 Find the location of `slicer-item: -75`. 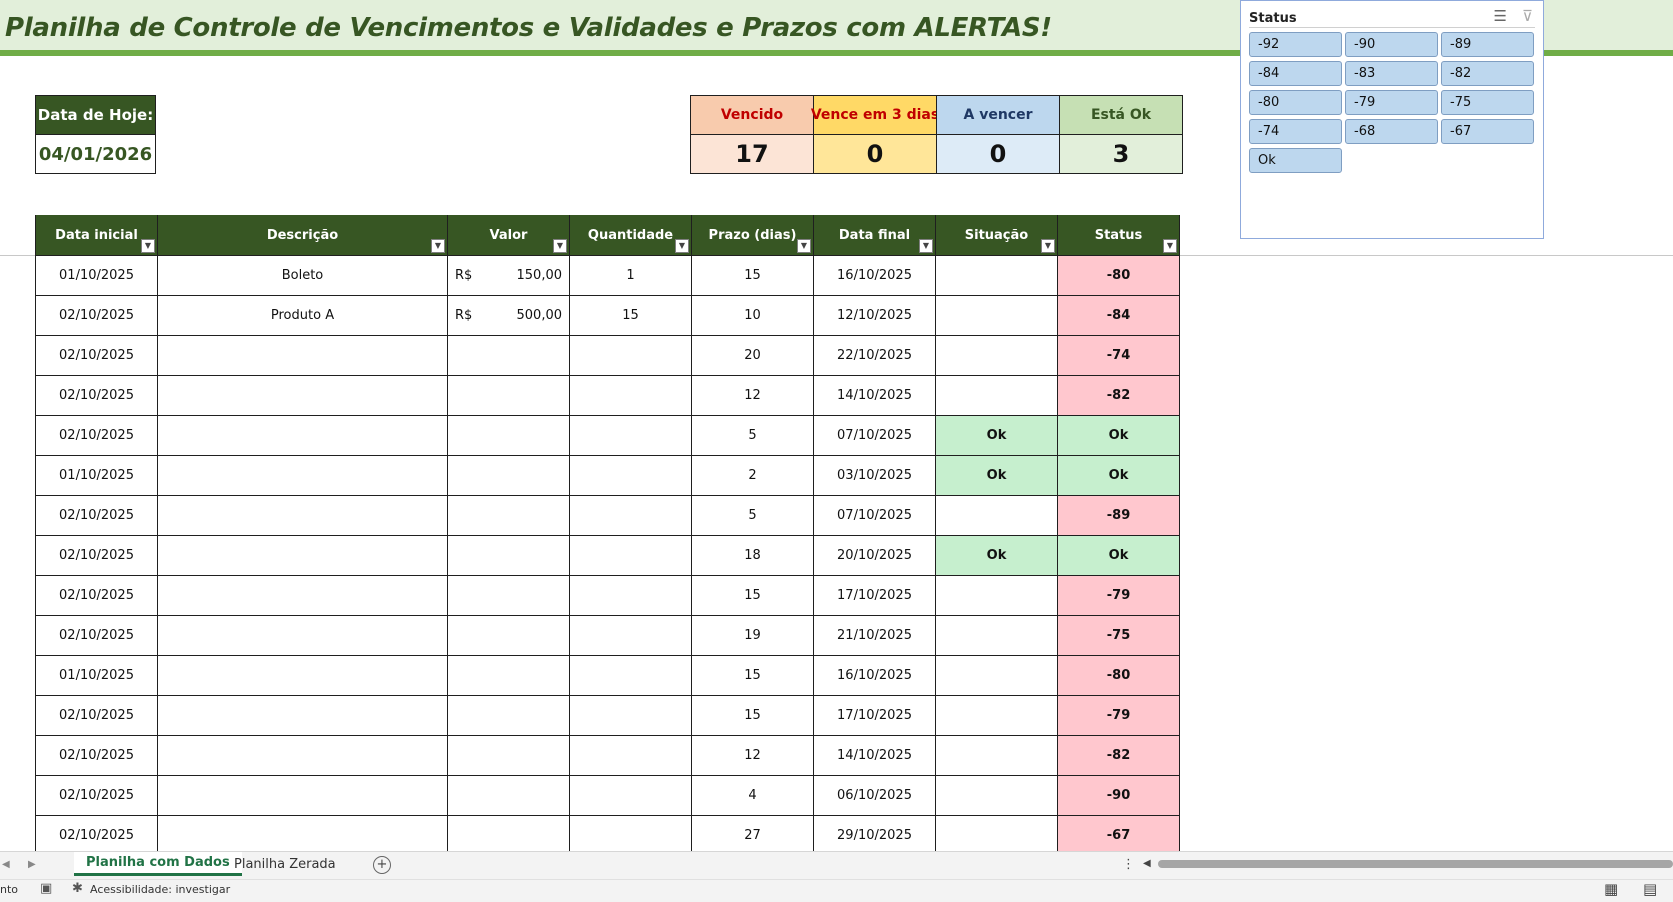

slicer-item: -75 is located at coordinates (1487, 102).